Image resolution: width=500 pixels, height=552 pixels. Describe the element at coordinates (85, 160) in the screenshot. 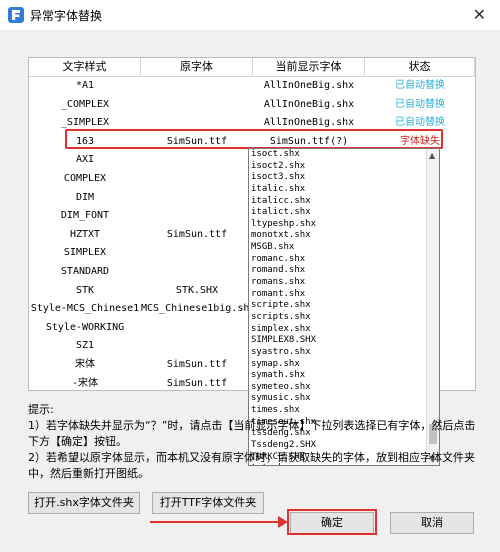

I see `cell-style: AXI` at that location.